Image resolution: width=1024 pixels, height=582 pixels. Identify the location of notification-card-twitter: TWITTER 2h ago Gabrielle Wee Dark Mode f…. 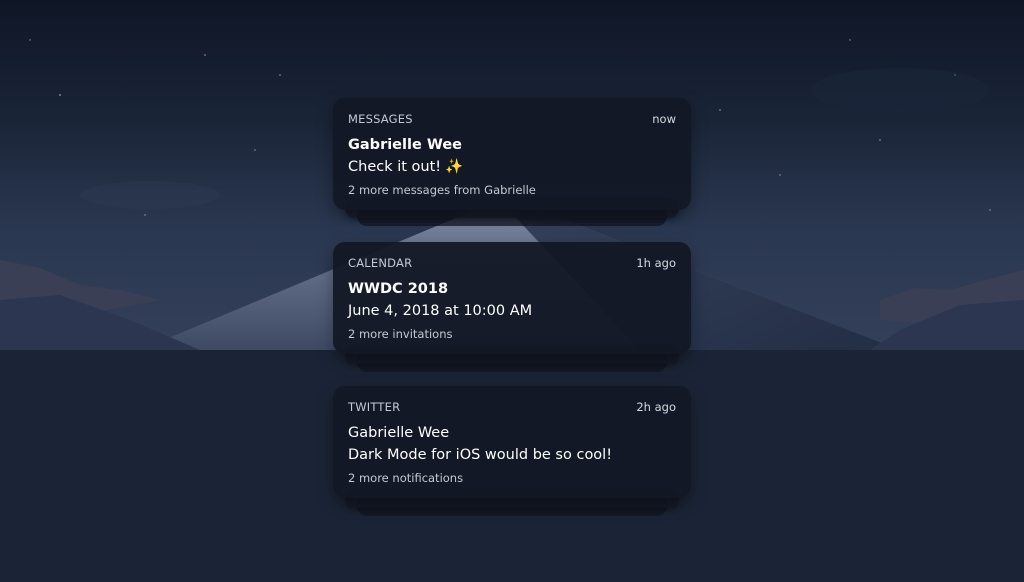
(512, 442).